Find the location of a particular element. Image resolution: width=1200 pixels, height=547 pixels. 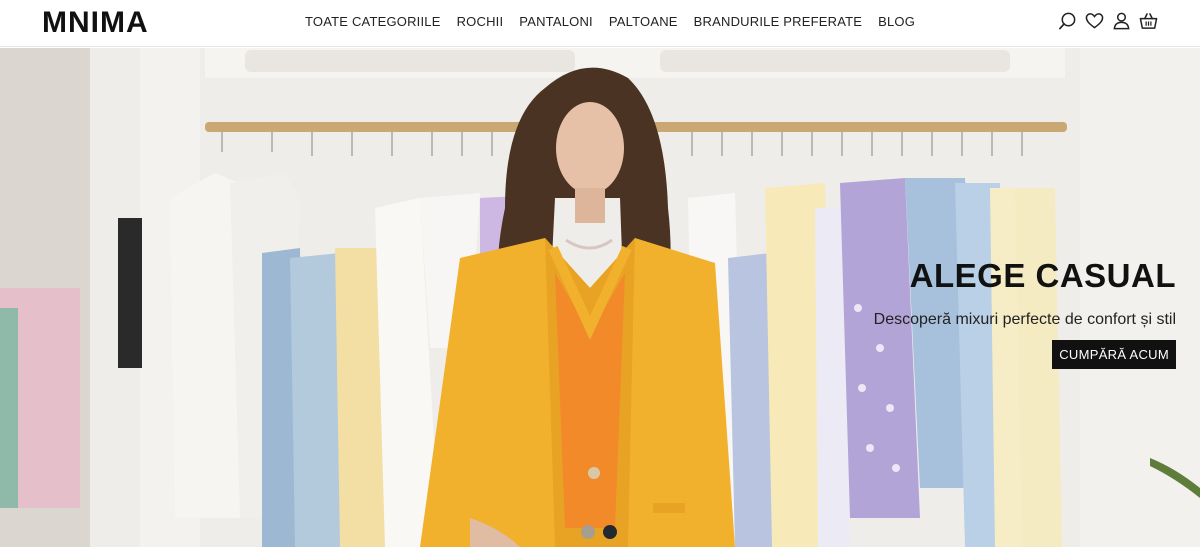

nav-item-toate-categoriile: TOATE CATEGORIILE is located at coordinates (373, 22).